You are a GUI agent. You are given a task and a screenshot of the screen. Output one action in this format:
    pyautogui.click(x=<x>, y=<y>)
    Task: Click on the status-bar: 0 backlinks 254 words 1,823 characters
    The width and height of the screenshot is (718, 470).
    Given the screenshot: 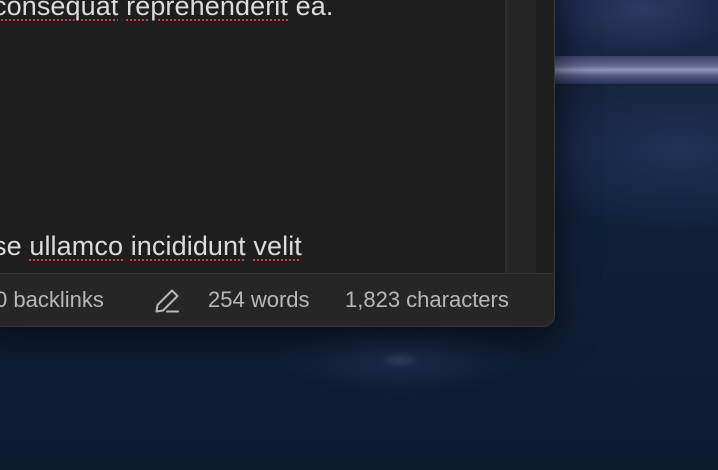 What is the action you would take?
    pyautogui.click(x=277, y=299)
    